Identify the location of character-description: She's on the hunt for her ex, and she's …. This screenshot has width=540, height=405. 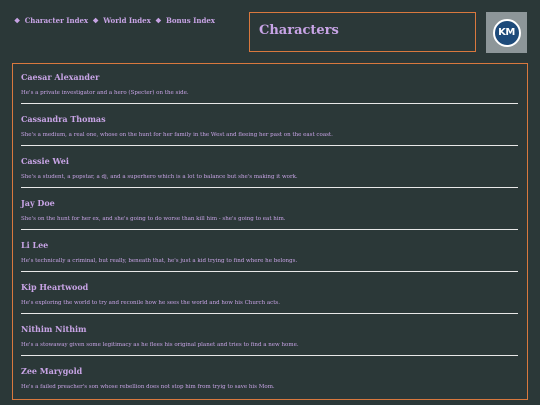
(153, 219).